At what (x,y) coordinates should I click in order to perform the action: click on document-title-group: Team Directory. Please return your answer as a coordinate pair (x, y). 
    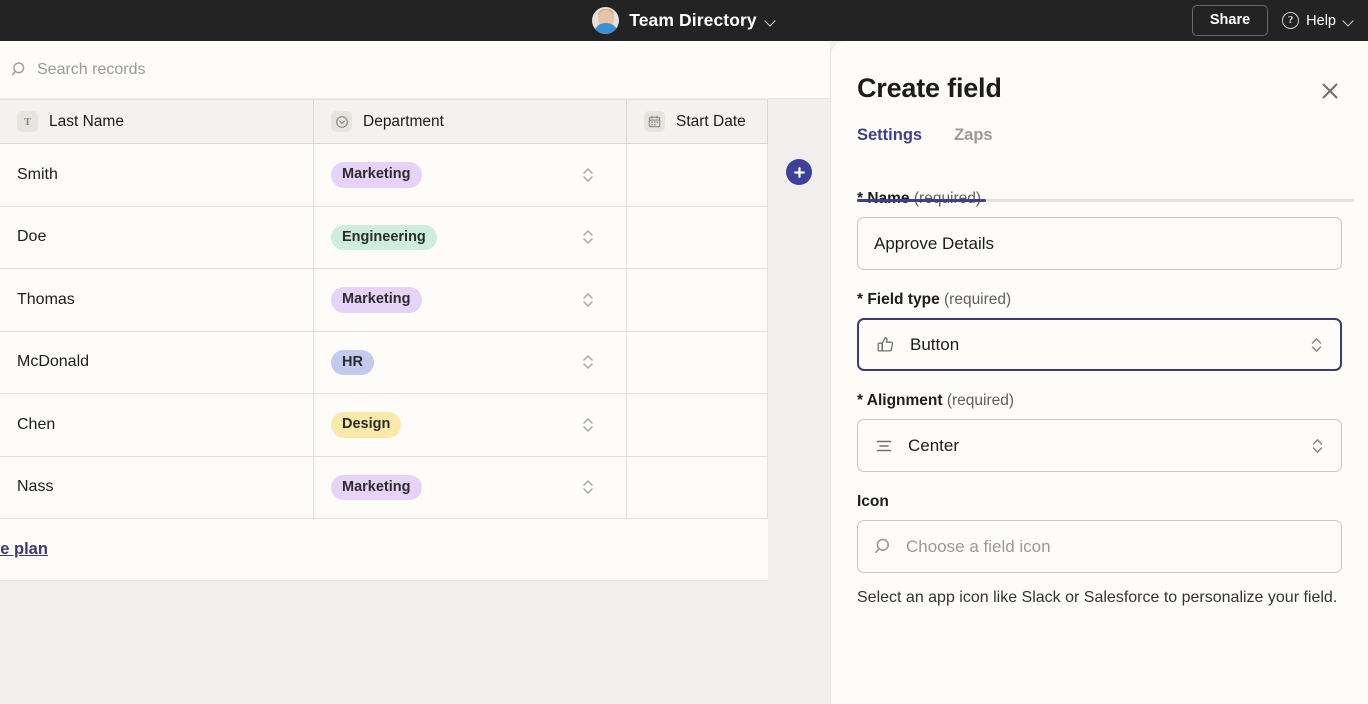
    Looking at the image, I should click on (684, 20).